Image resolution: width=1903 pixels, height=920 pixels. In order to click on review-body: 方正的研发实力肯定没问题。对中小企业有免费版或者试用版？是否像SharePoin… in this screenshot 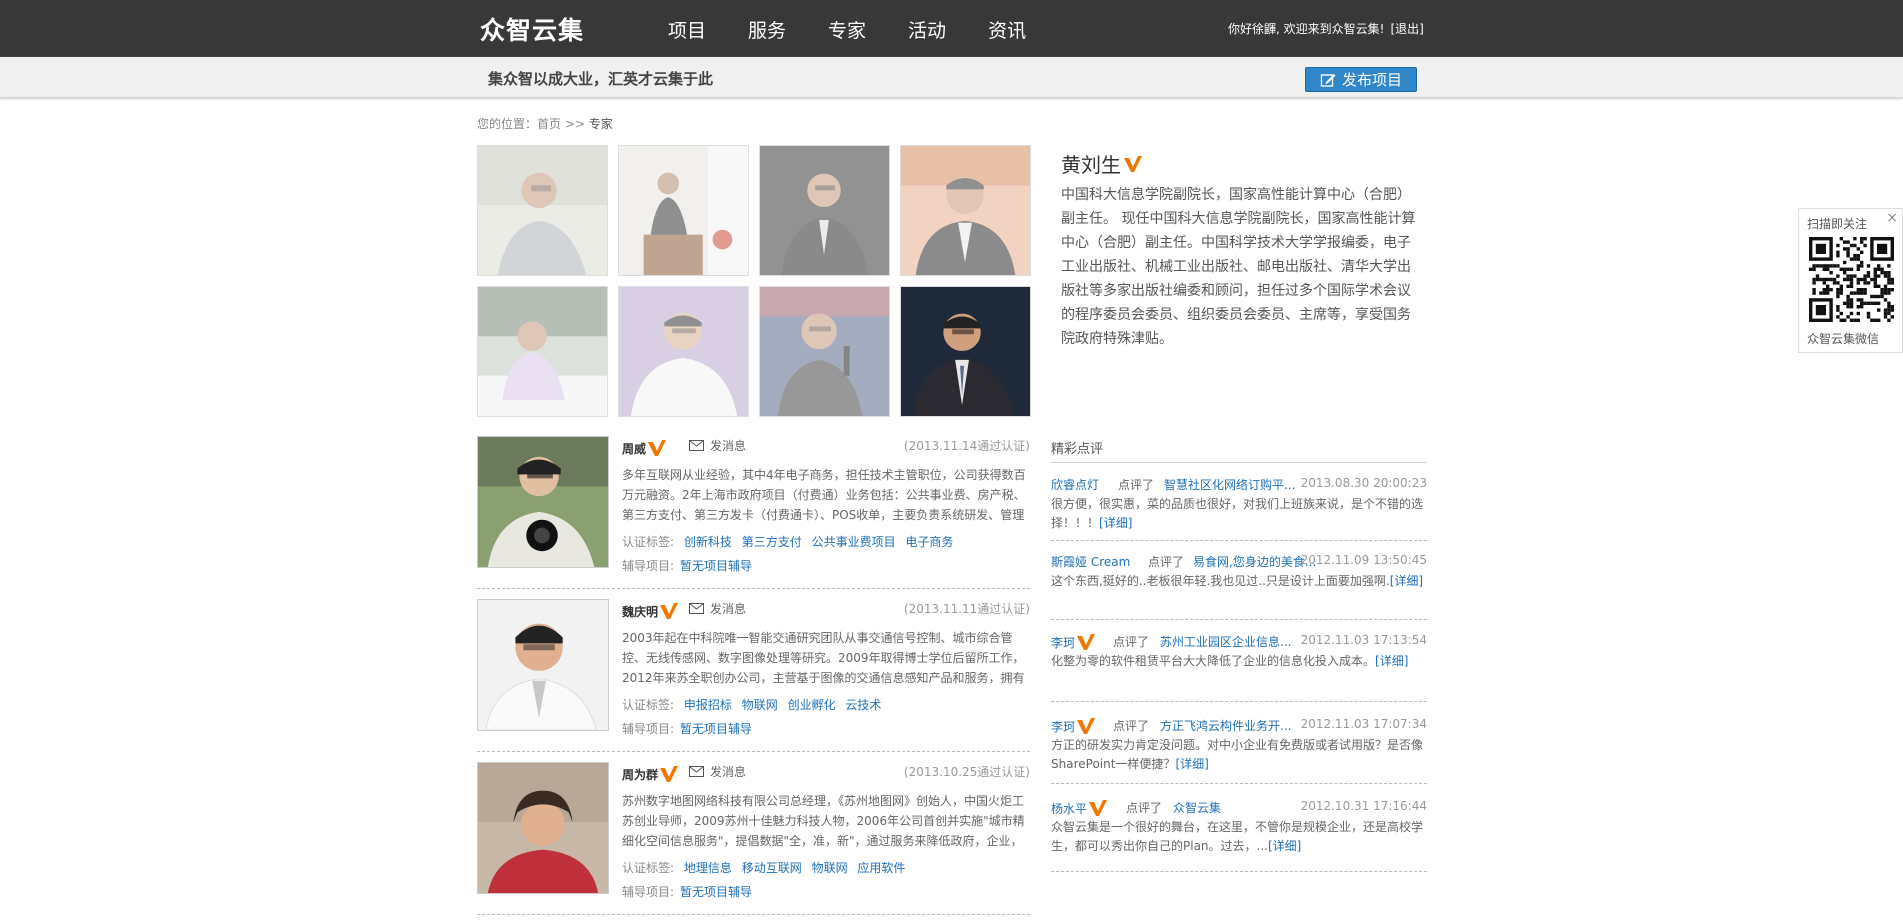, I will do `click(1239, 755)`.